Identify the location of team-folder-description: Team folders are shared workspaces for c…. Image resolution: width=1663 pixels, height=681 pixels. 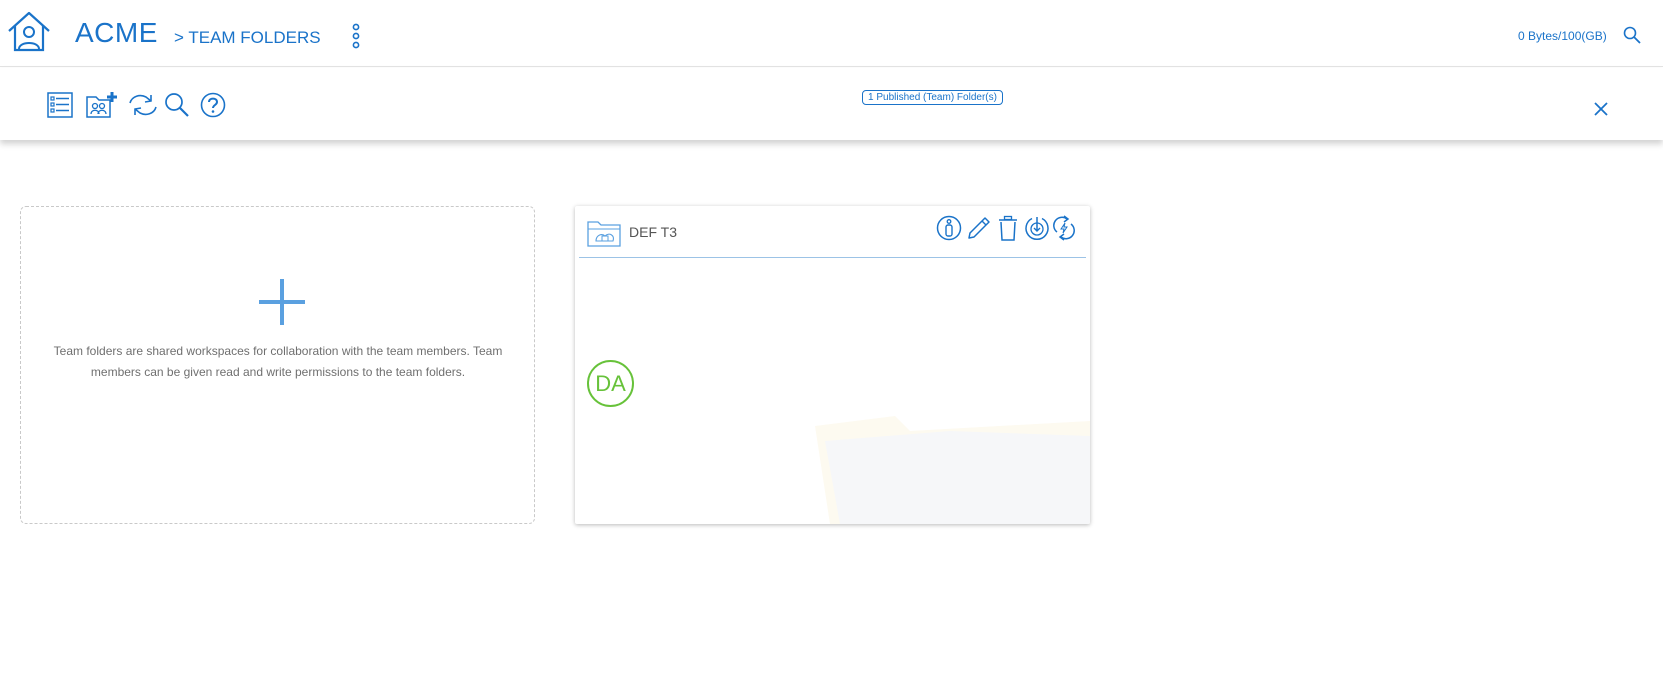
(278, 361).